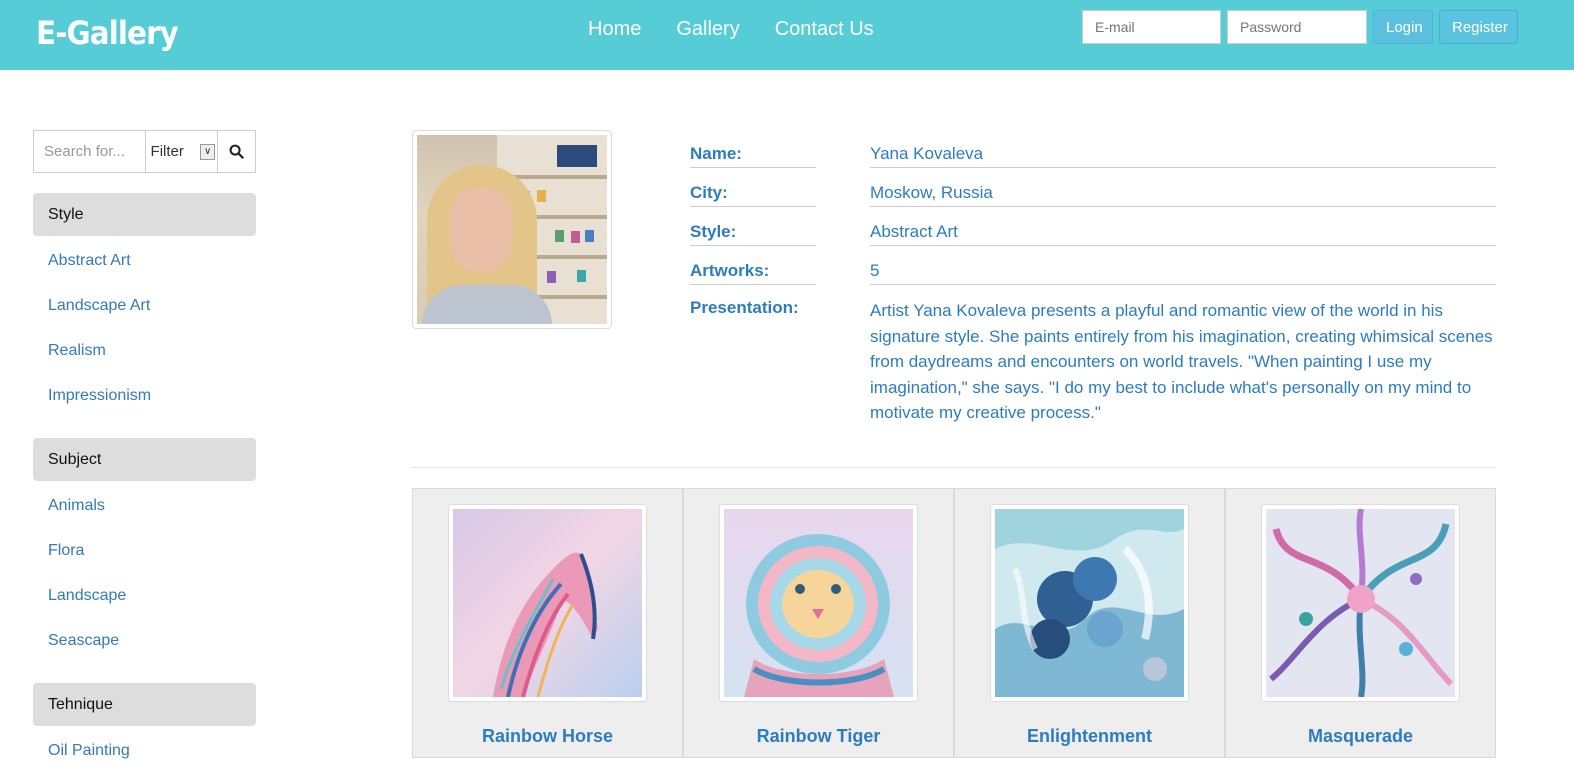 The width and height of the screenshot is (1574, 773). What do you see at coordinates (107, 33) in the screenshot?
I see `brand-logo: E-Gallery` at bounding box center [107, 33].